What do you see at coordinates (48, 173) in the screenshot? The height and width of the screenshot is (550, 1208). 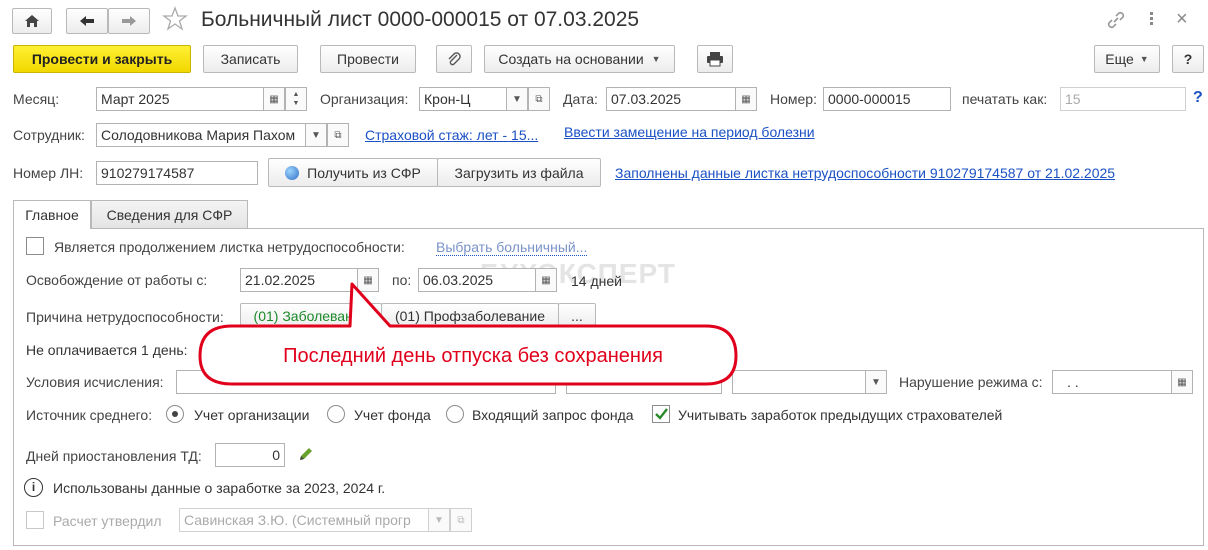 I see `sick-leave-number-label: Номер ЛН:` at bounding box center [48, 173].